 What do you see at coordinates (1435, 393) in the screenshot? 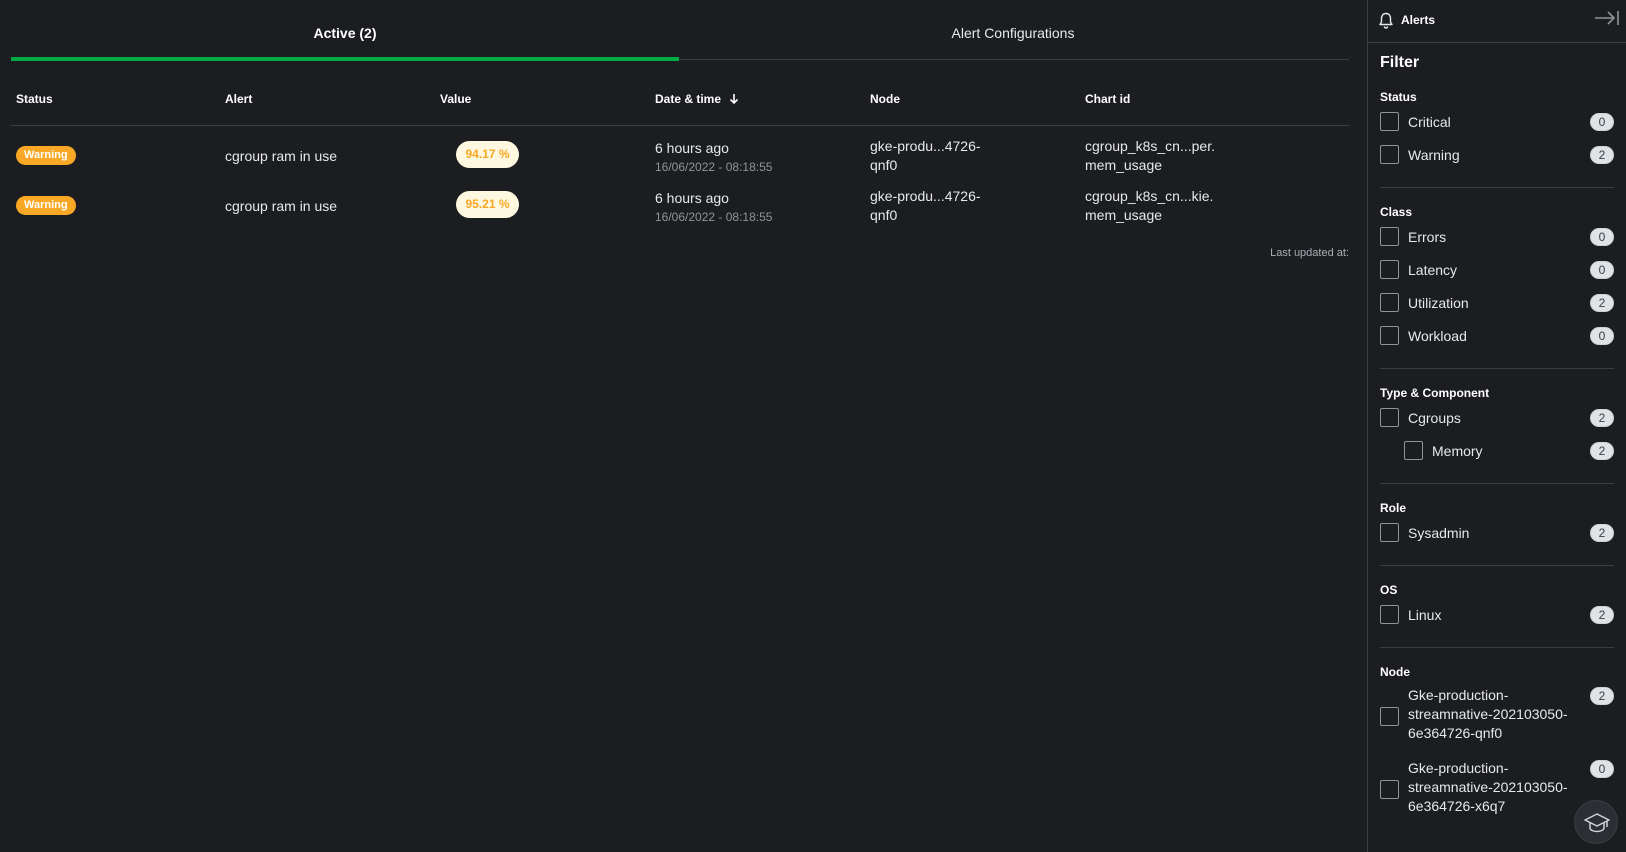
I see `filter-group-type-component-label: Type & Component` at bounding box center [1435, 393].